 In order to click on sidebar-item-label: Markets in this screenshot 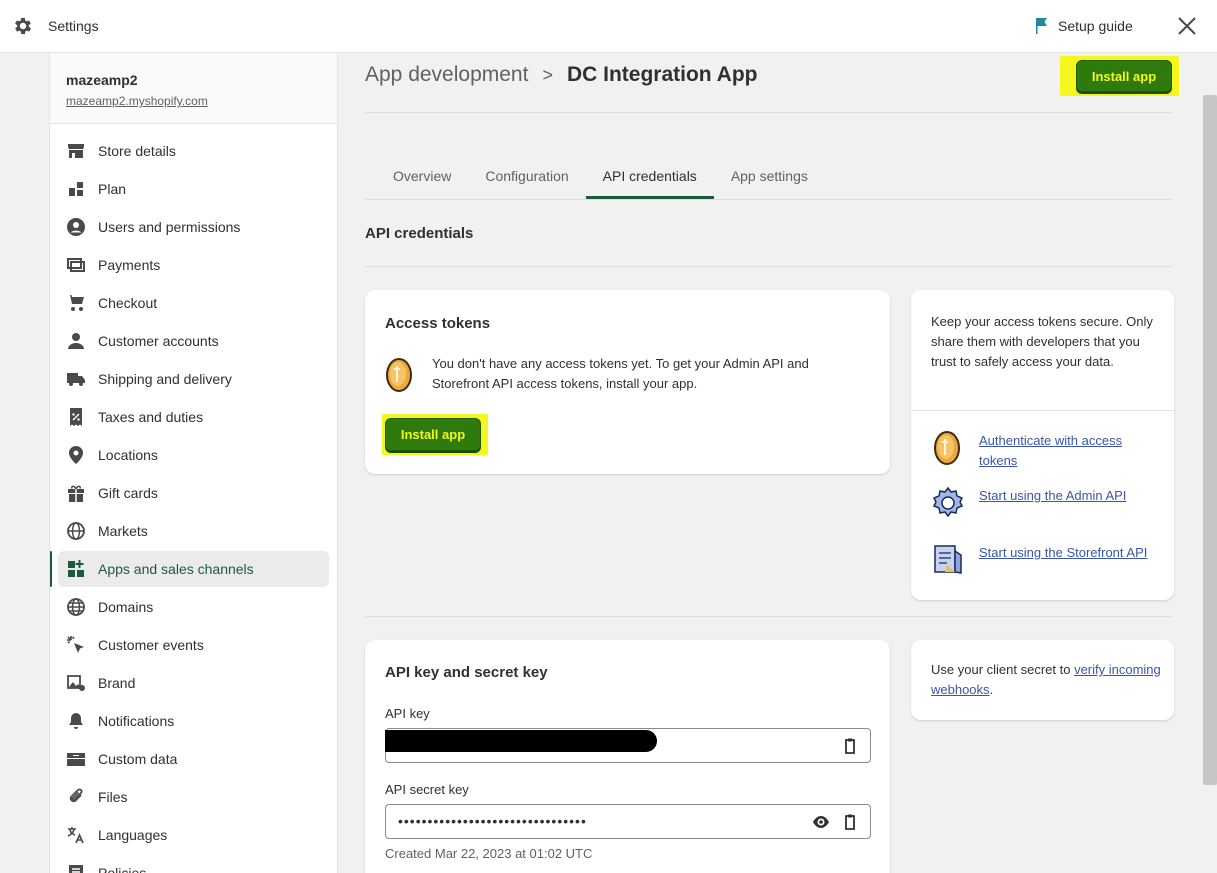, I will do `click(123, 531)`.